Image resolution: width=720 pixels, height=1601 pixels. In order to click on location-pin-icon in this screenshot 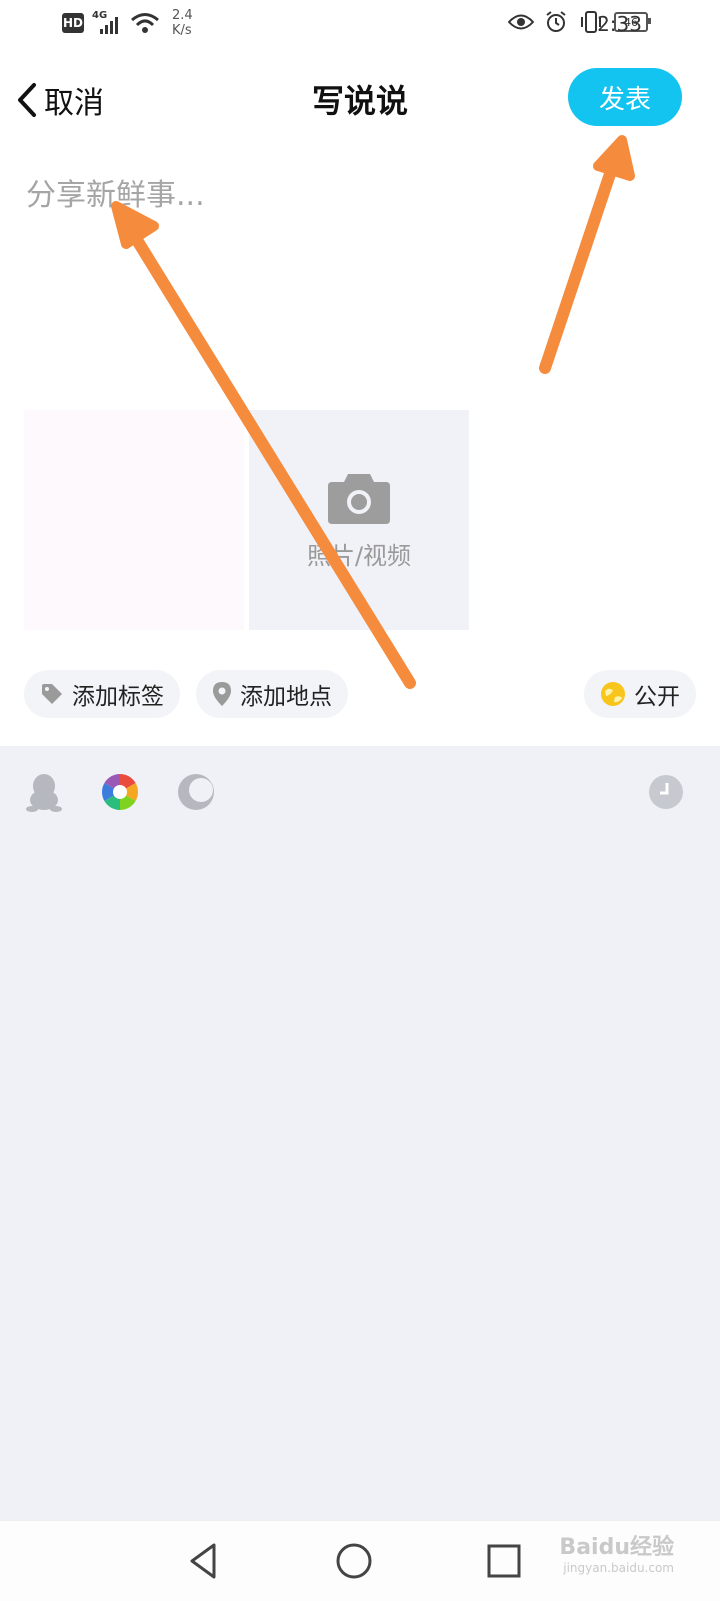, I will do `click(222, 694)`.